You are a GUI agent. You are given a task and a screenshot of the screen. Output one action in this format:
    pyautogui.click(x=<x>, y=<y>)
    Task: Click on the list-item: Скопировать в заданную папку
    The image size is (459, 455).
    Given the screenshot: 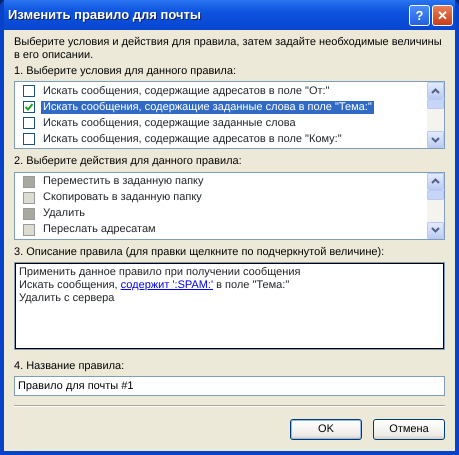 What is the action you would take?
    pyautogui.click(x=122, y=197)
    